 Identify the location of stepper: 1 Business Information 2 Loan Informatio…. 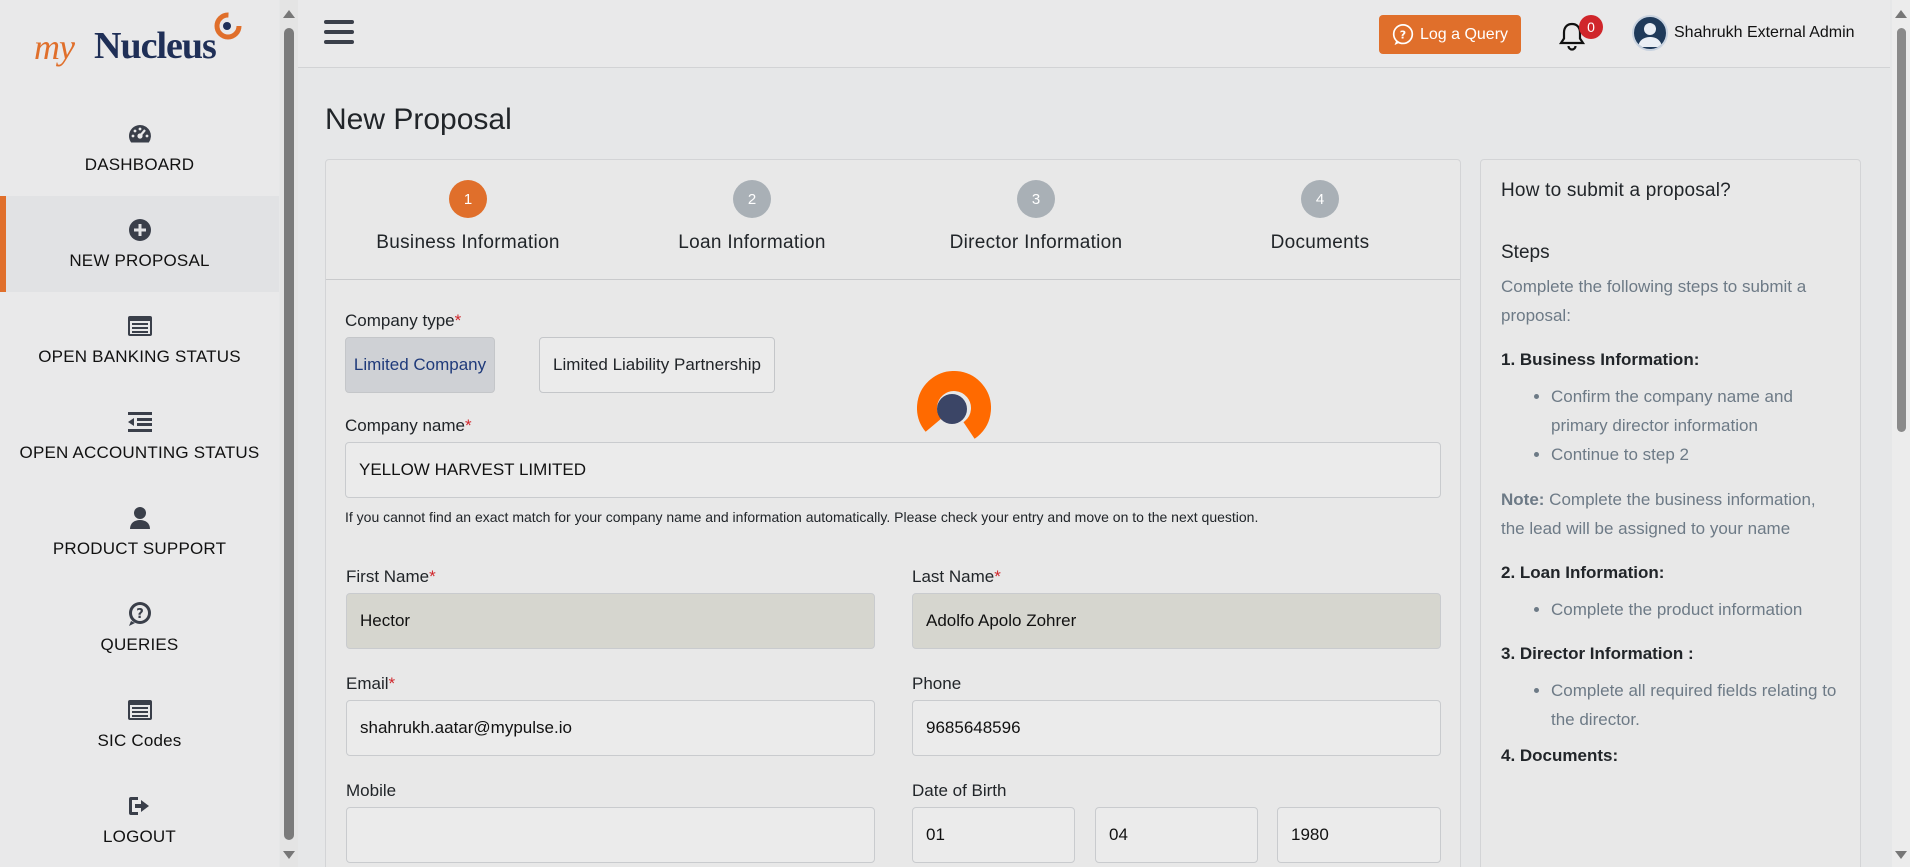
(893, 220).